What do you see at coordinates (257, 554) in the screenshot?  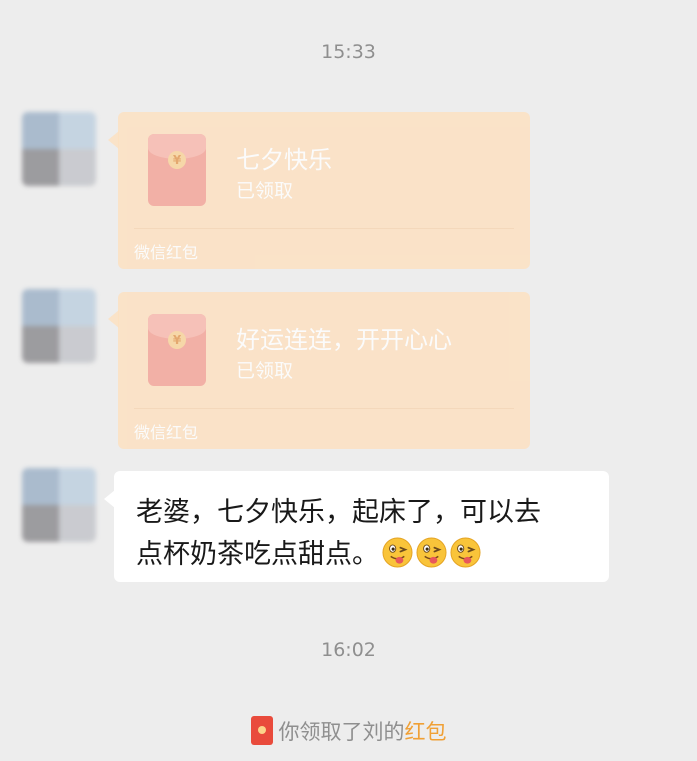 I see `message-text: 点杯奶茶吃点甜点。` at bounding box center [257, 554].